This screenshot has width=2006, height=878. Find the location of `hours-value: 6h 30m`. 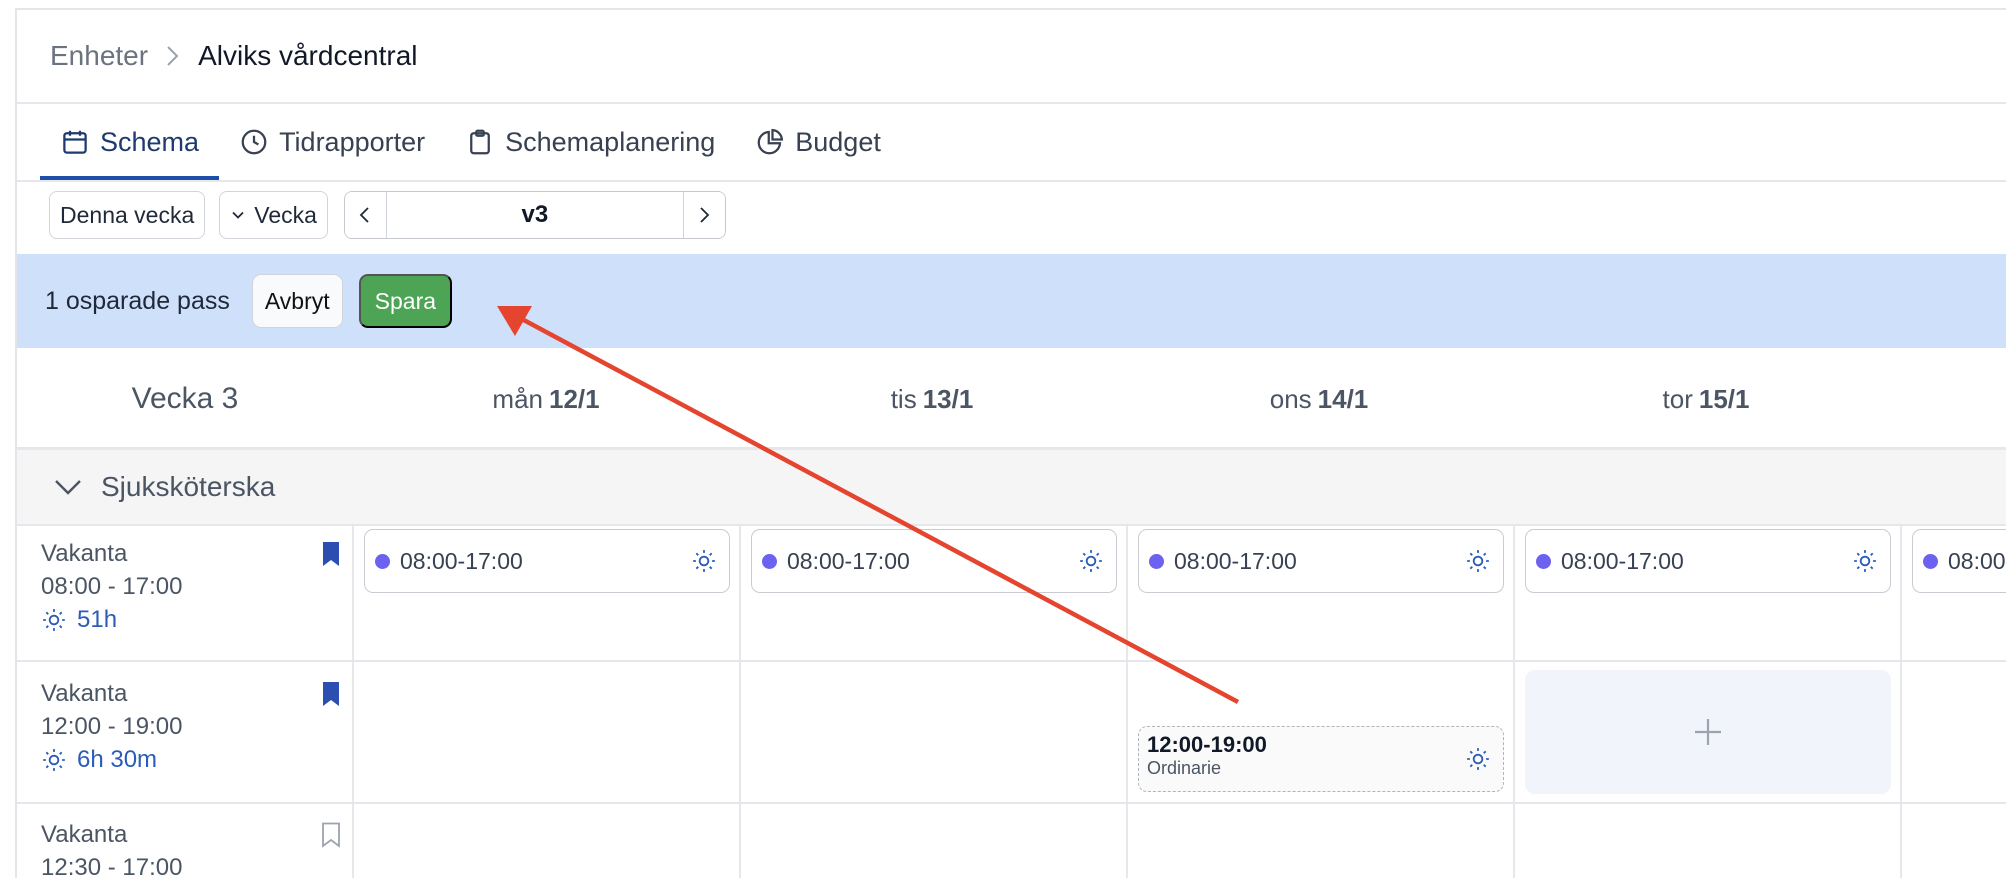

hours-value: 6h 30m is located at coordinates (117, 759).